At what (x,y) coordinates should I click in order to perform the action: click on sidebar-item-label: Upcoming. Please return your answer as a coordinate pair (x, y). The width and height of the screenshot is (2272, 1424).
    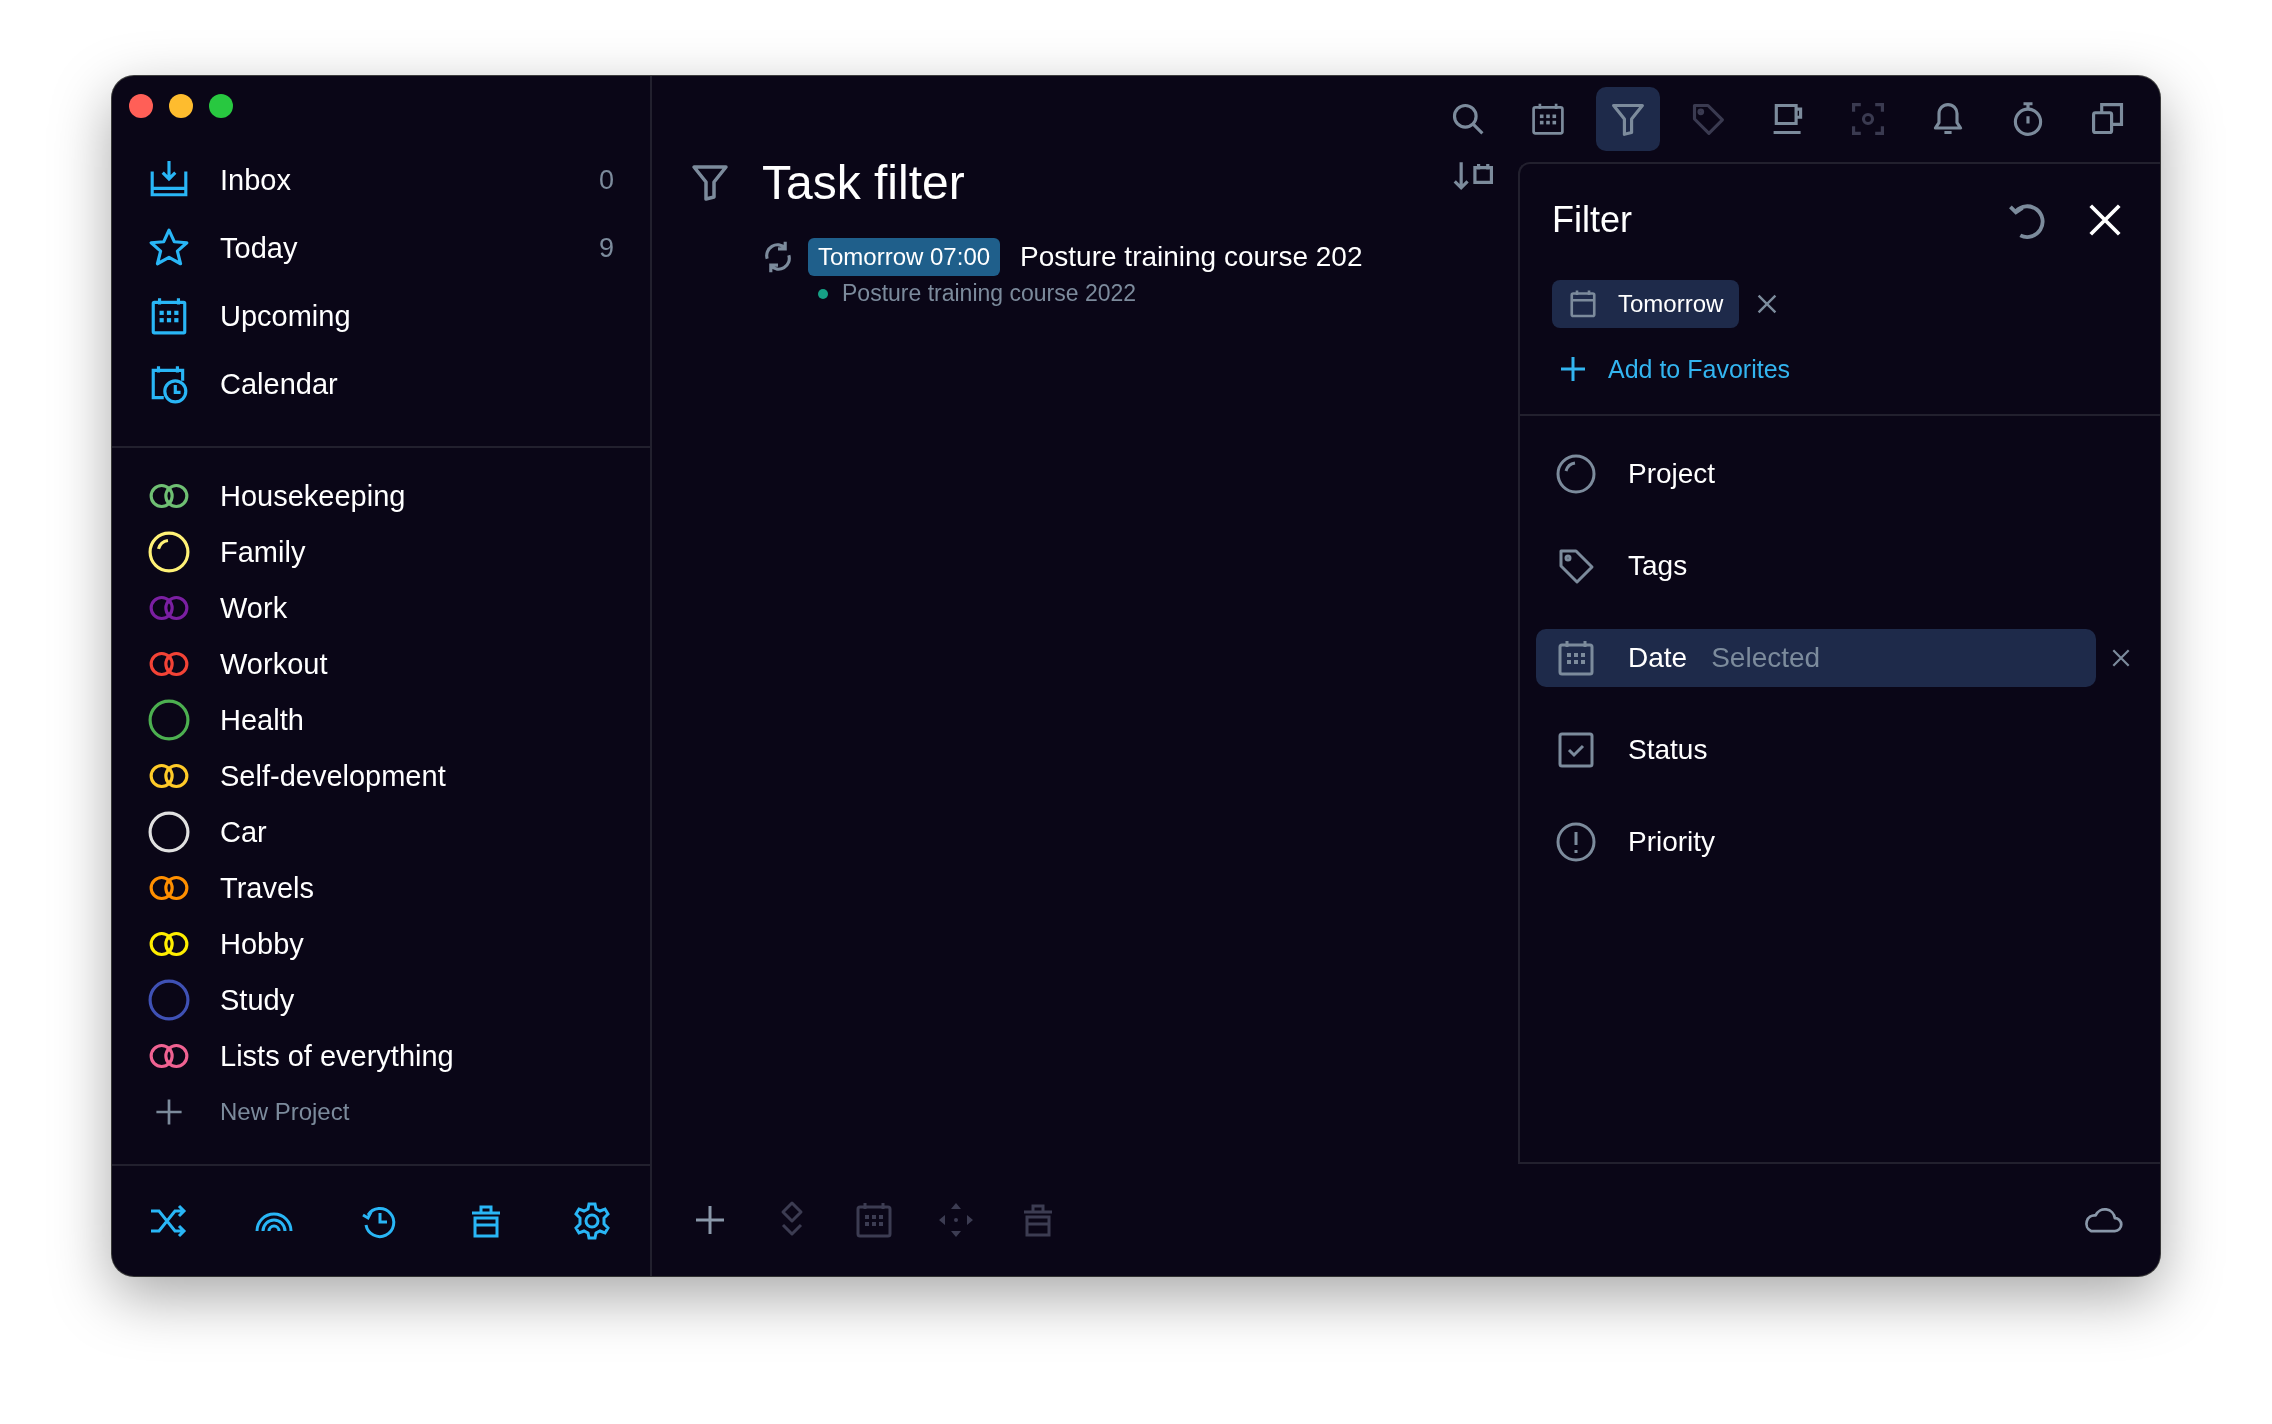
    Looking at the image, I should click on (286, 316).